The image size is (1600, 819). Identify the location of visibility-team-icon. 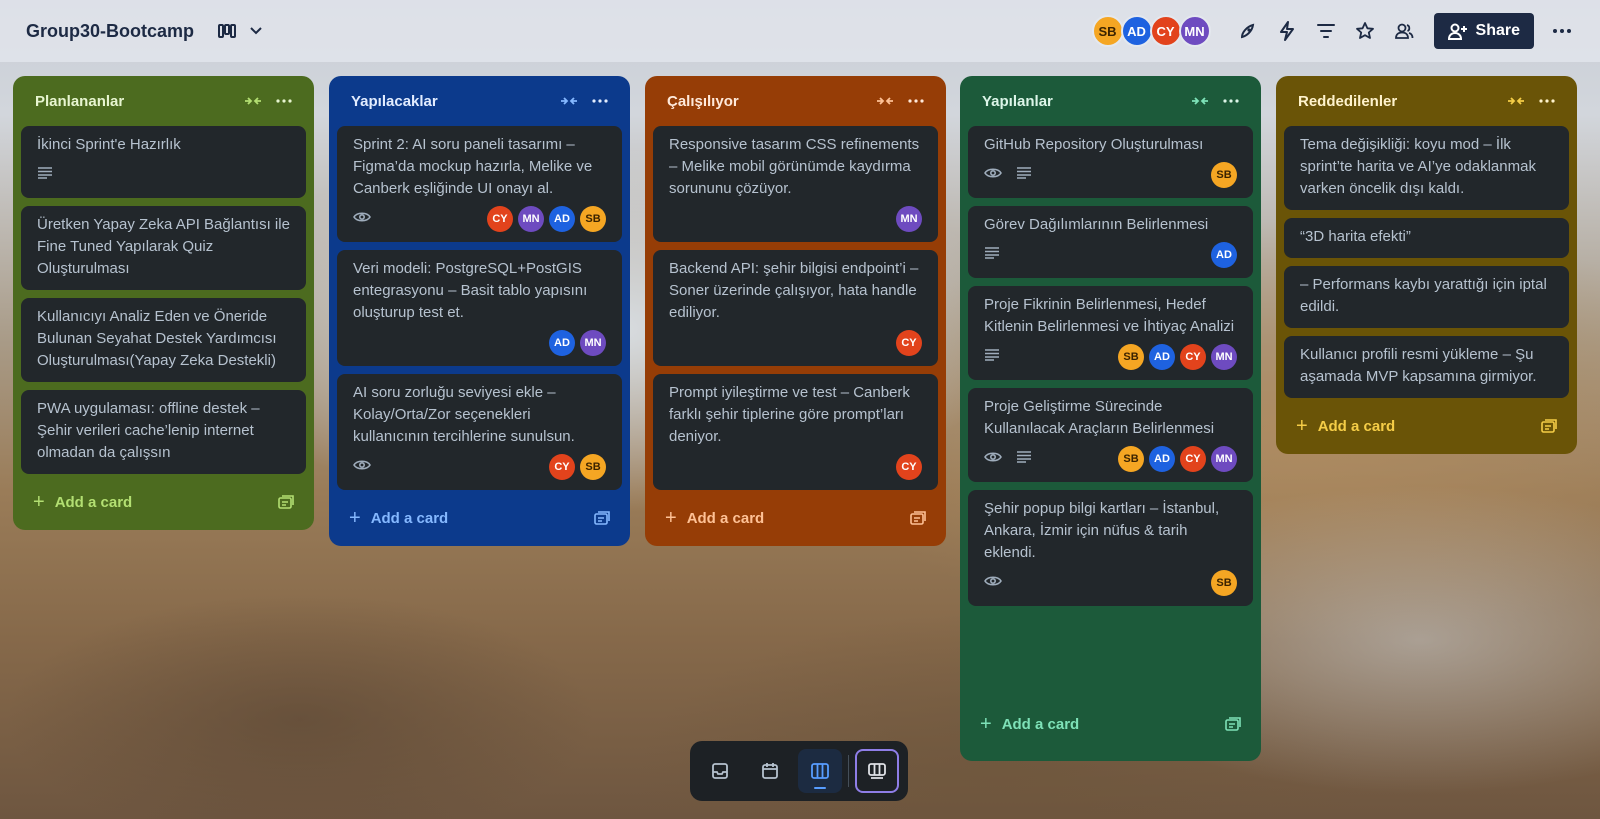
(1404, 31).